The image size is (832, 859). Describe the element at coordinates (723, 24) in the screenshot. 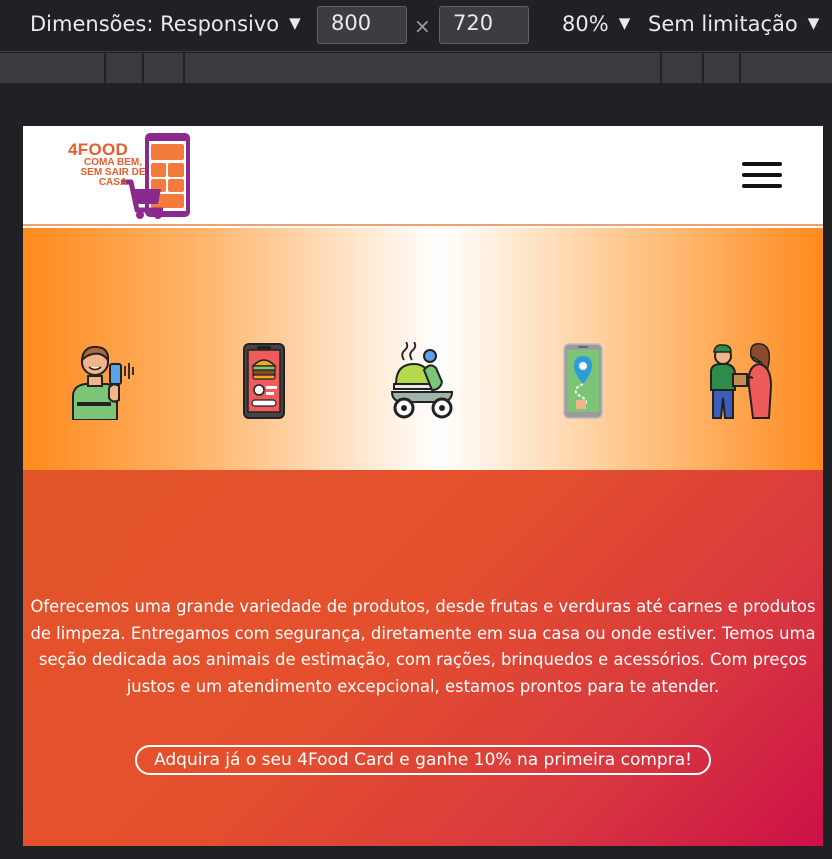

I see `throttle-label: Sem limitação` at that location.